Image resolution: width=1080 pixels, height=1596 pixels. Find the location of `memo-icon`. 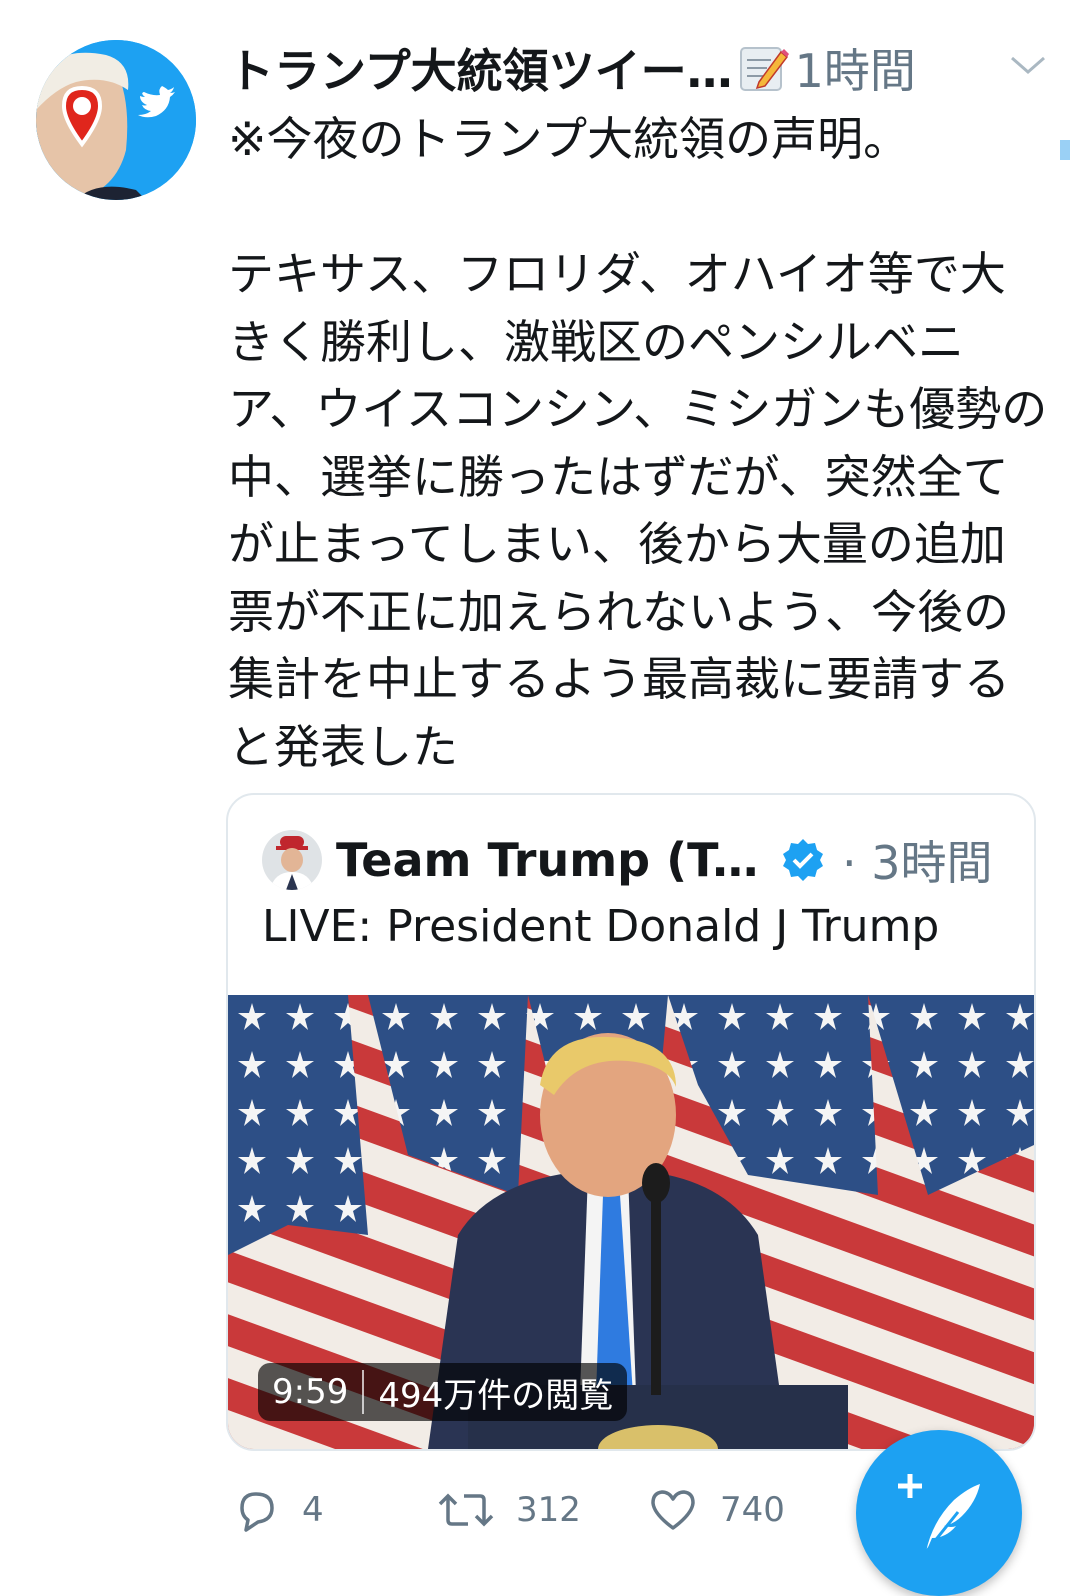

memo-icon is located at coordinates (763, 68).